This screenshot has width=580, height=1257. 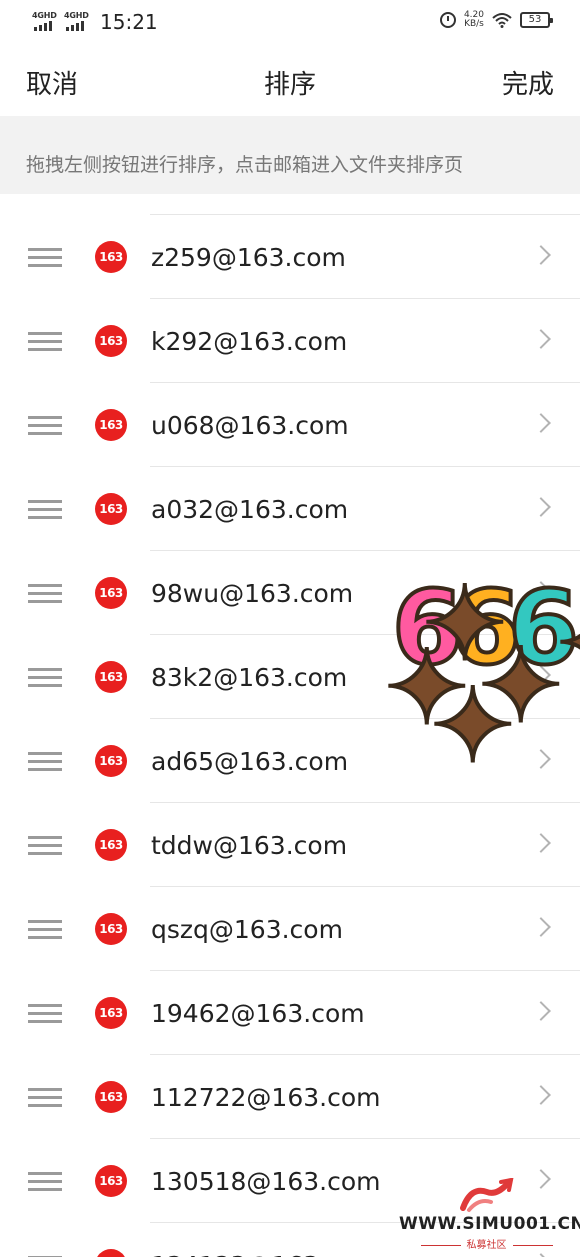 I want to click on network-speed: 4.20 KB/s, so click(x=474, y=20).